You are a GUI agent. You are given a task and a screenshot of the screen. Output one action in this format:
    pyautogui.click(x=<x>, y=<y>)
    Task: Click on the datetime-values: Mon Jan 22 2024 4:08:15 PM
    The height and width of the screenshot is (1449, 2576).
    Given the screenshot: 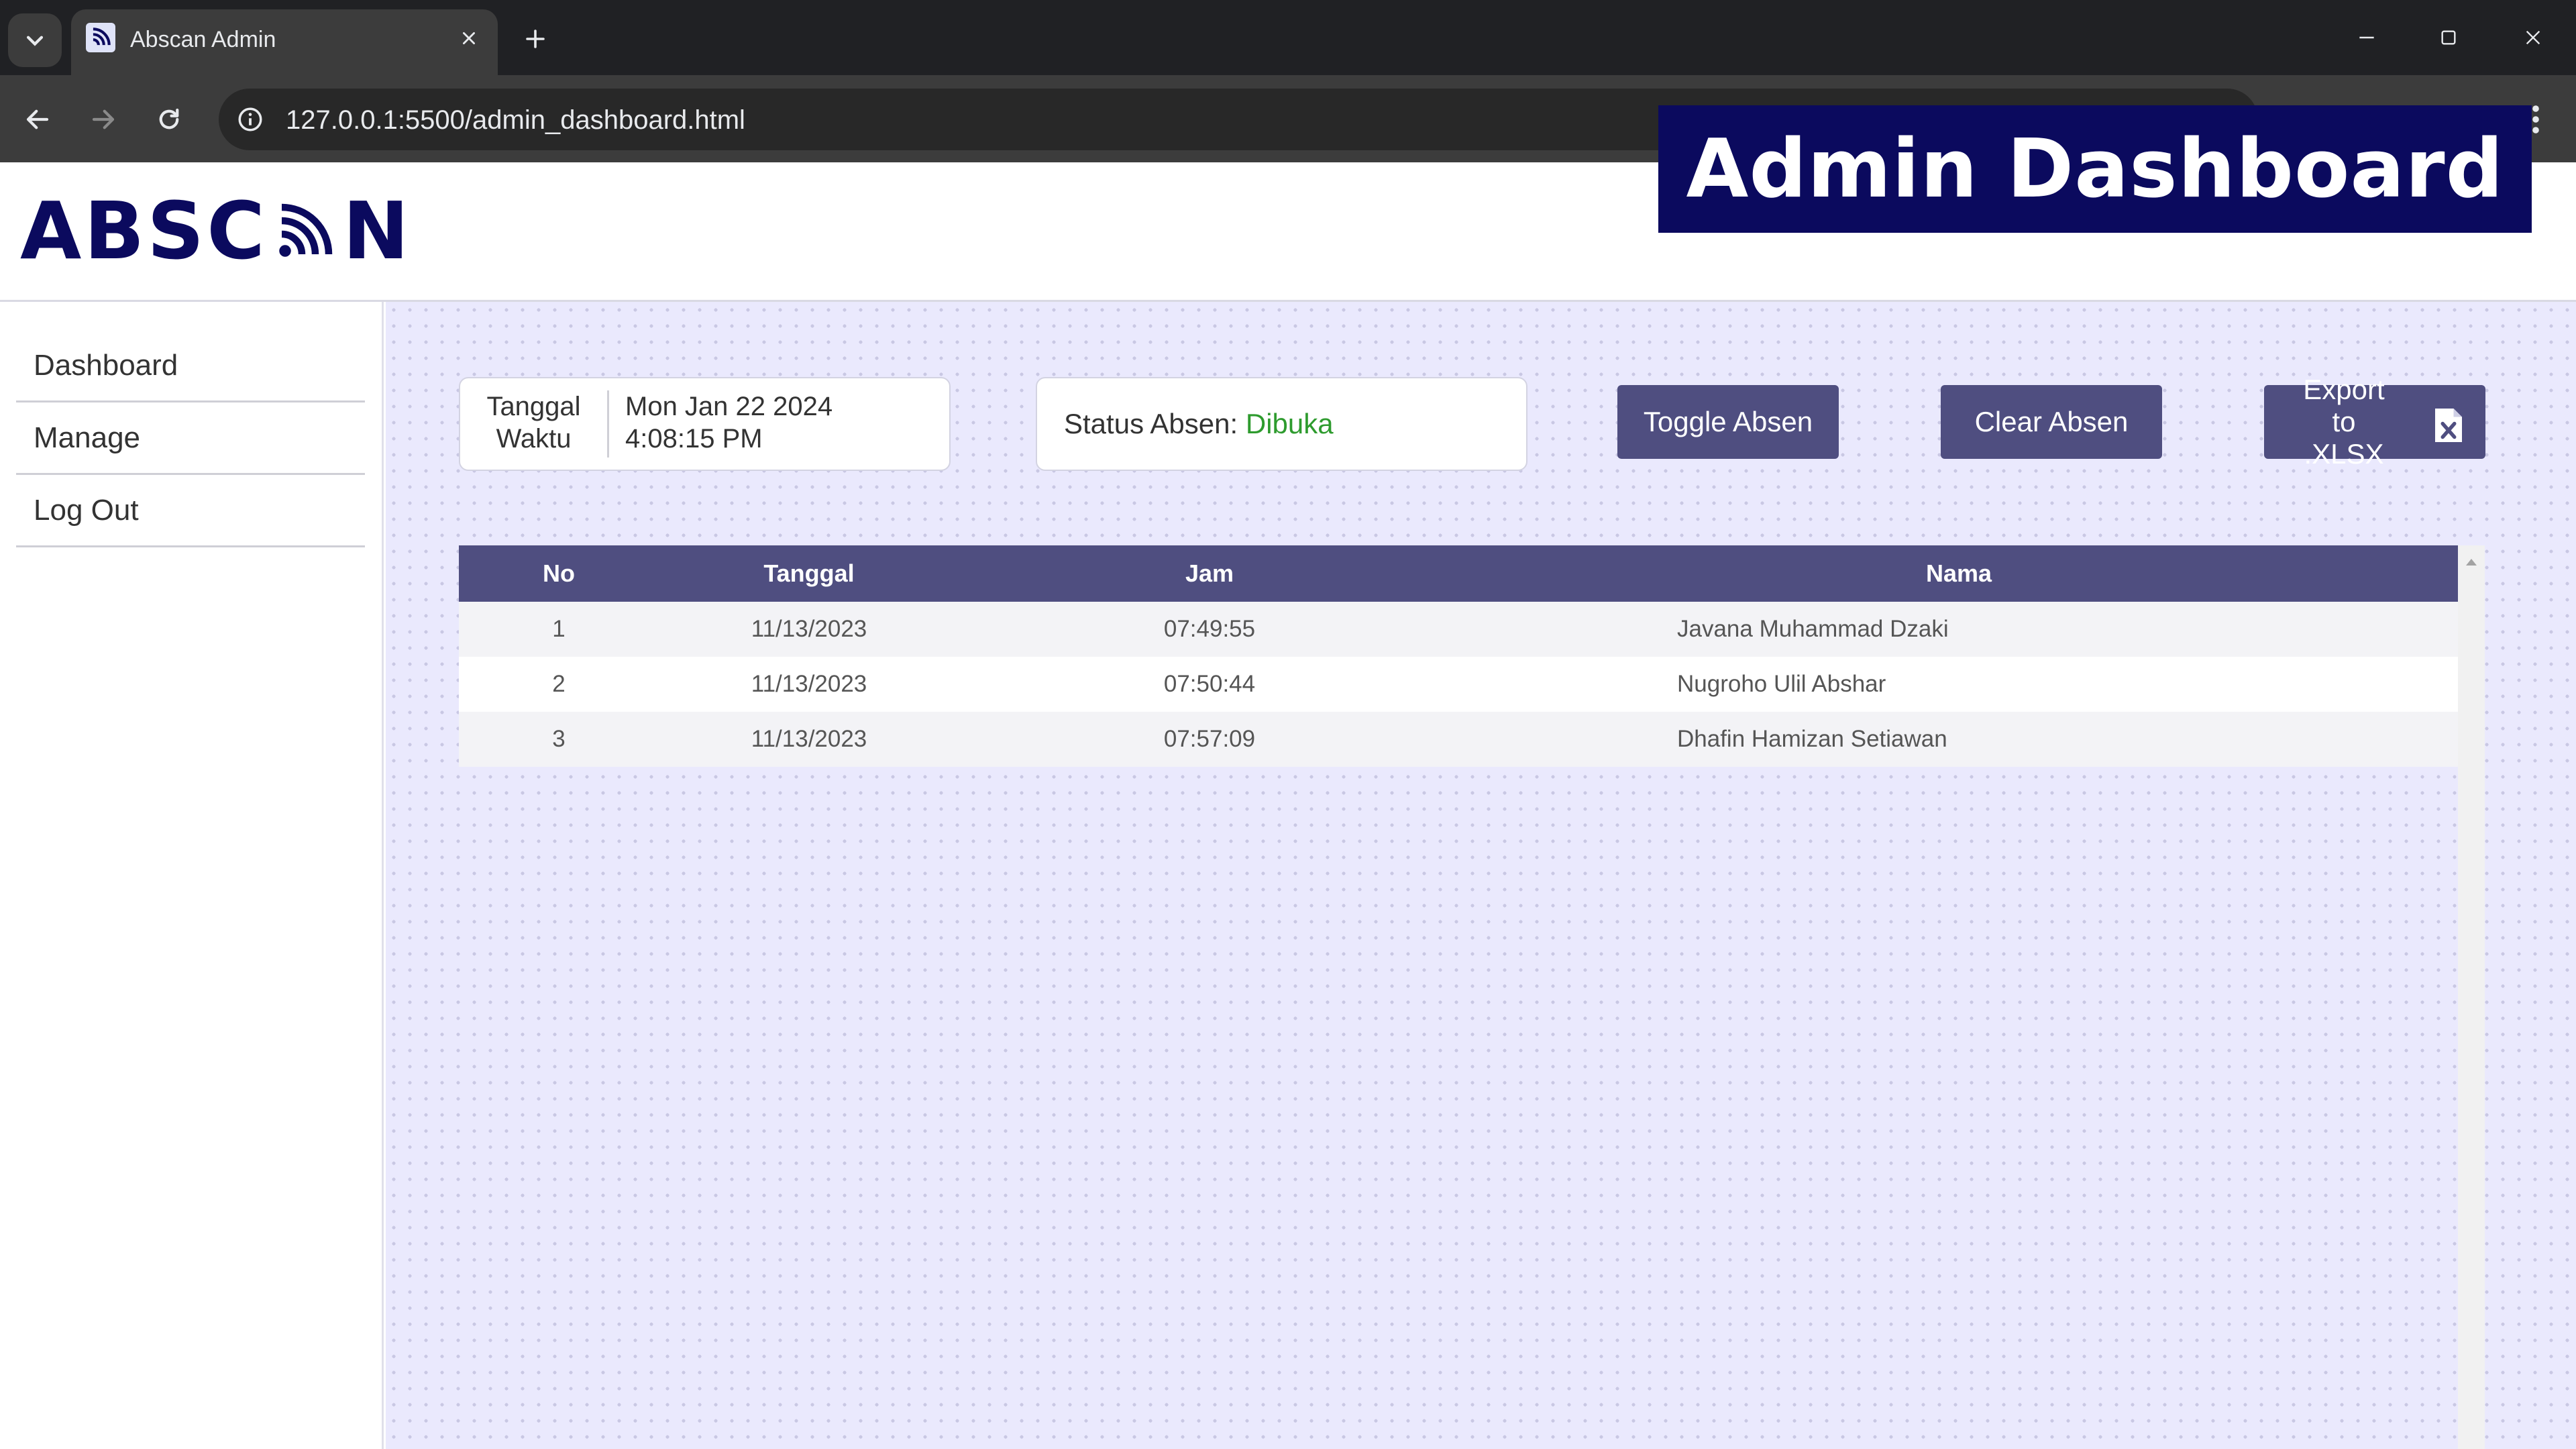 What is the action you would take?
    pyautogui.click(x=729, y=422)
    